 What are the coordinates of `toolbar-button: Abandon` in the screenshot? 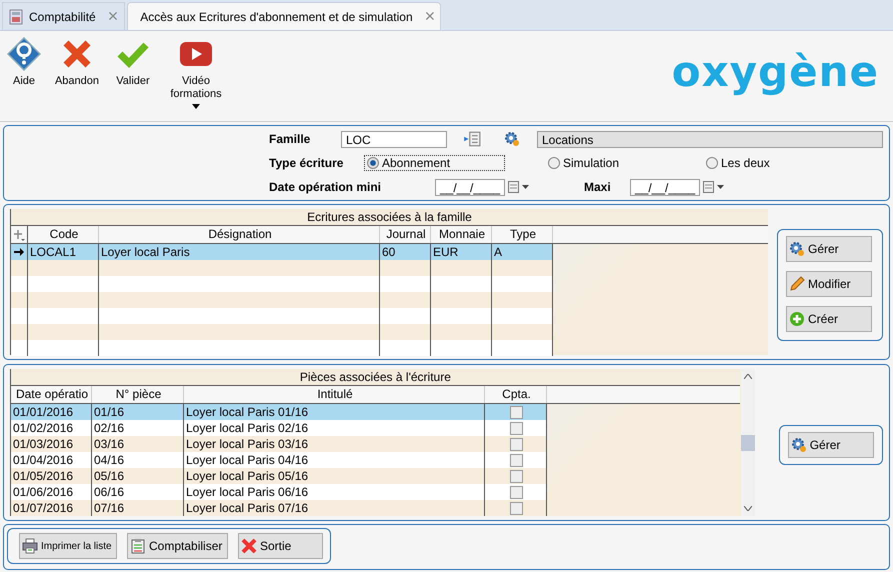 It's located at (77, 62).